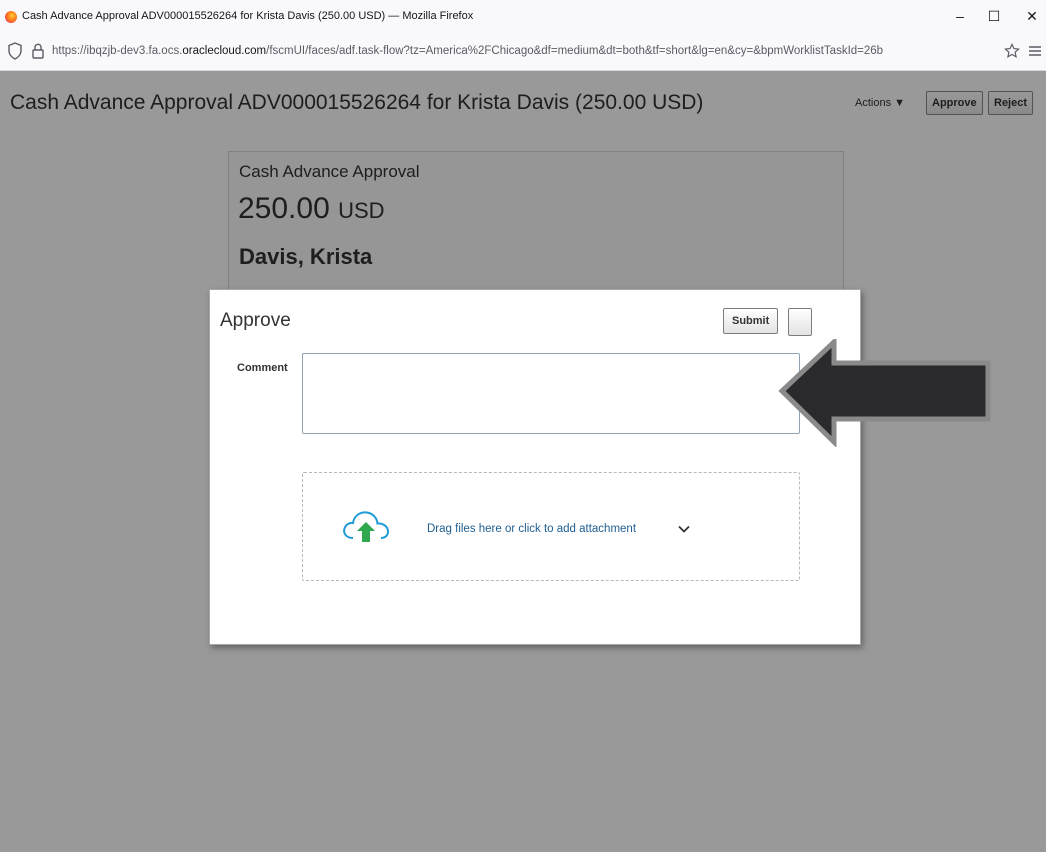 Image resolution: width=1046 pixels, height=852 pixels. I want to click on chevron-down-icon, so click(684, 529).